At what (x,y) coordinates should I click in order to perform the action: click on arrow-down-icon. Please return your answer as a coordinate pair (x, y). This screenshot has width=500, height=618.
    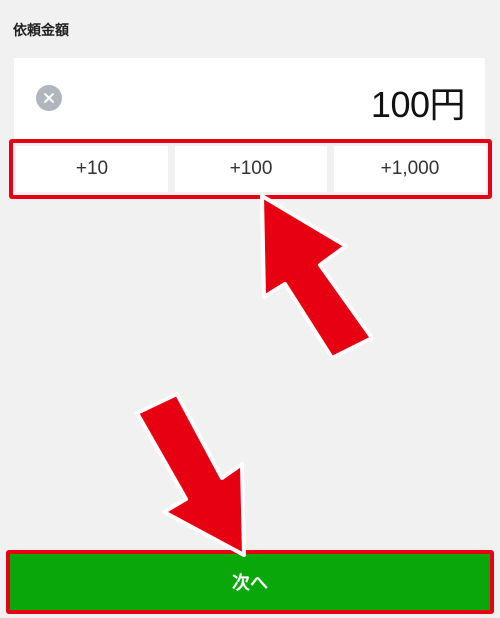
    Looking at the image, I should click on (190, 474).